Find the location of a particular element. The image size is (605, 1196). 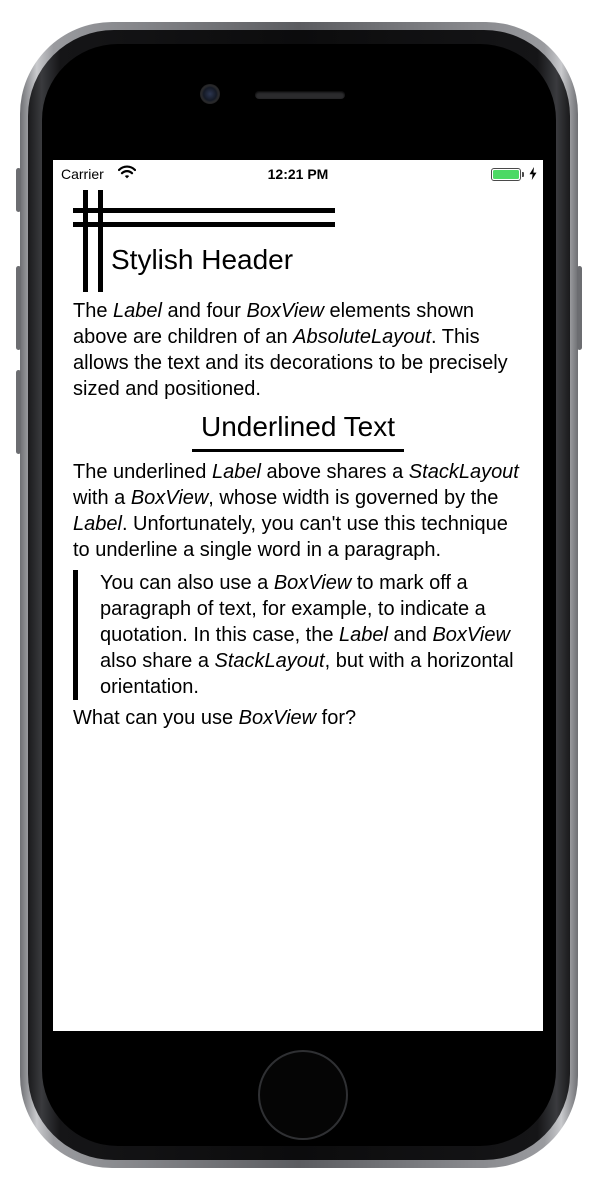

battery-icon is located at coordinates (506, 174).